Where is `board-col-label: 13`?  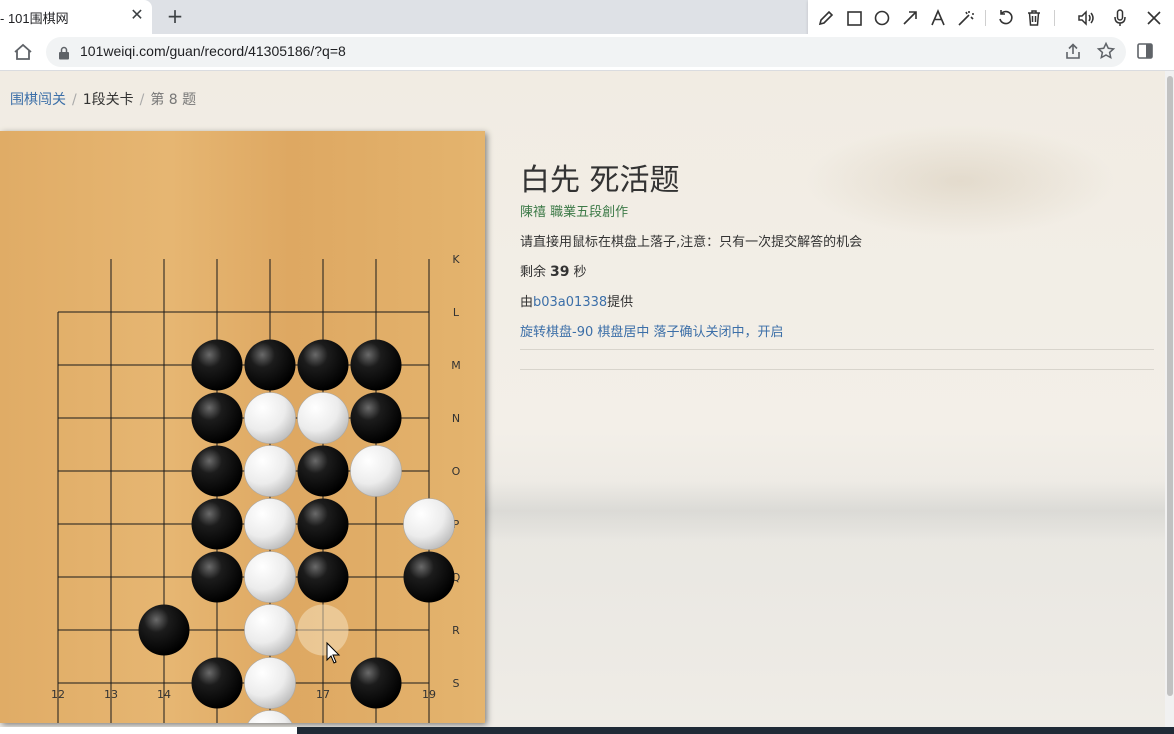
board-col-label: 13 is located at coordinates (111, 694).